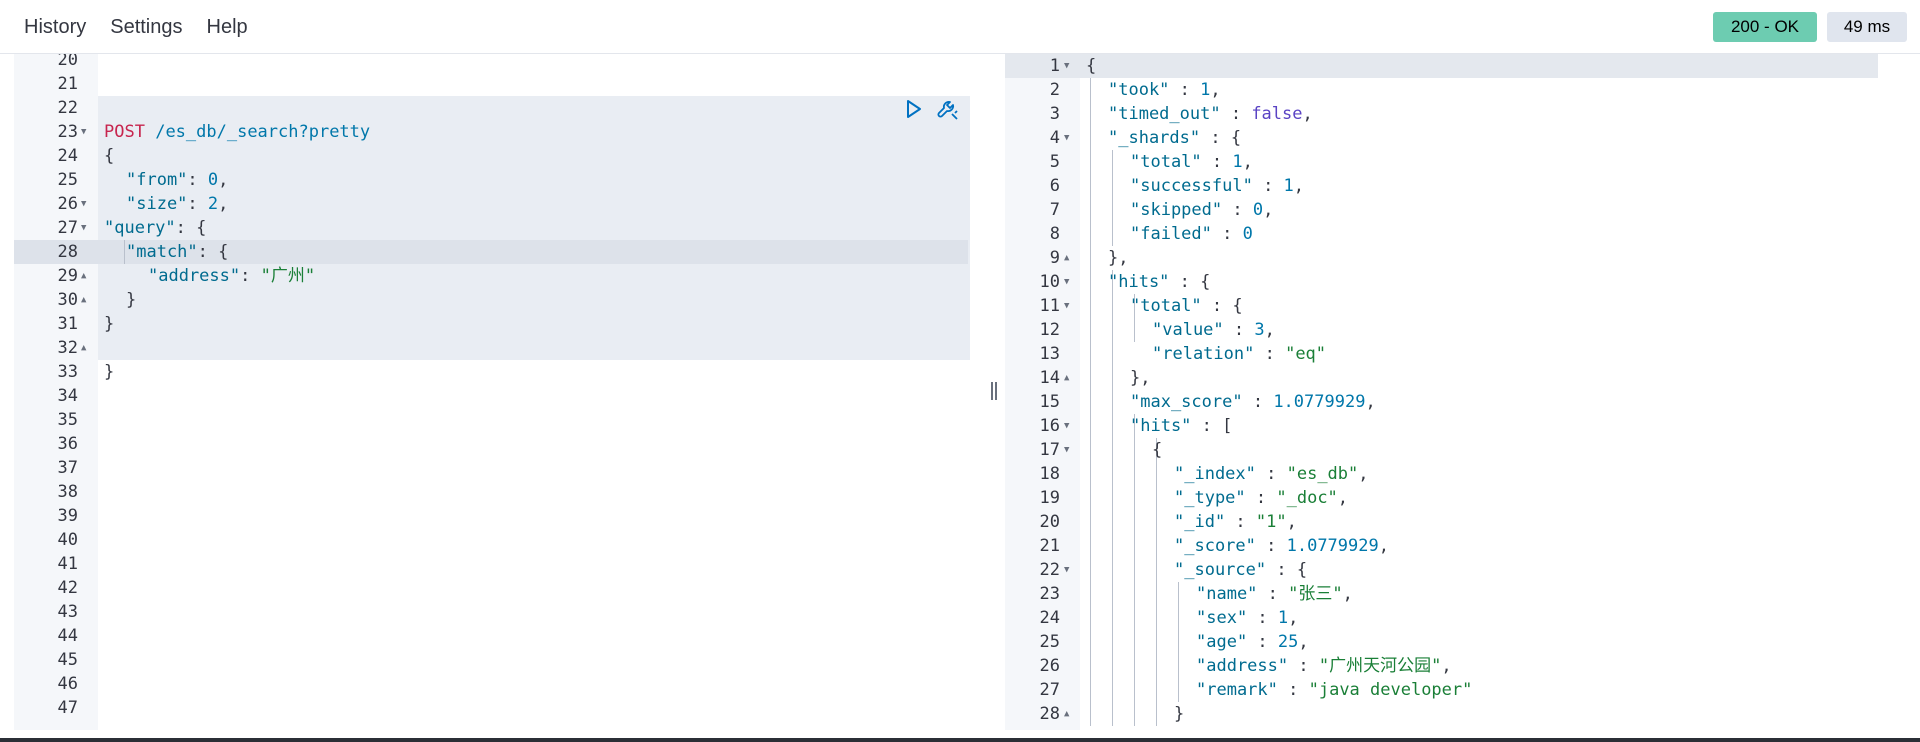  I want to click on wrench-icon, so click(947, 109).